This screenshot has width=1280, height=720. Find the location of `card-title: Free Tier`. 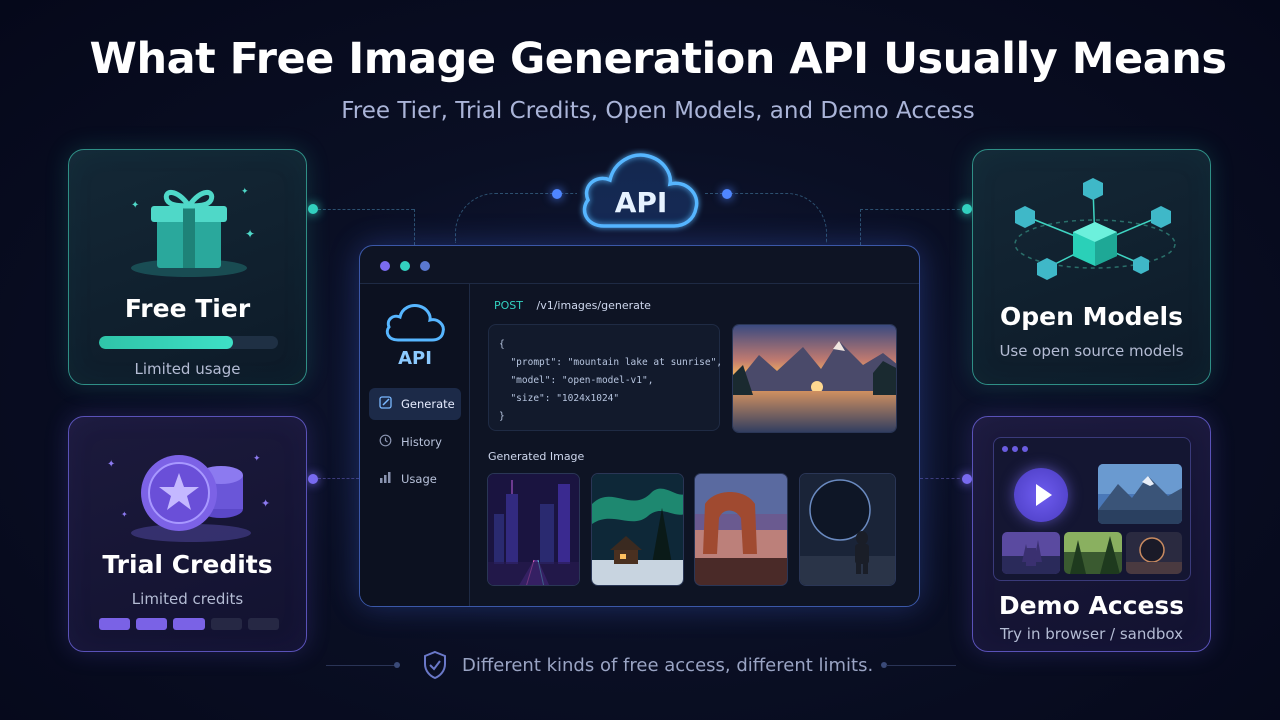

card-title: Free Tier is located at coordinates (187, 308).